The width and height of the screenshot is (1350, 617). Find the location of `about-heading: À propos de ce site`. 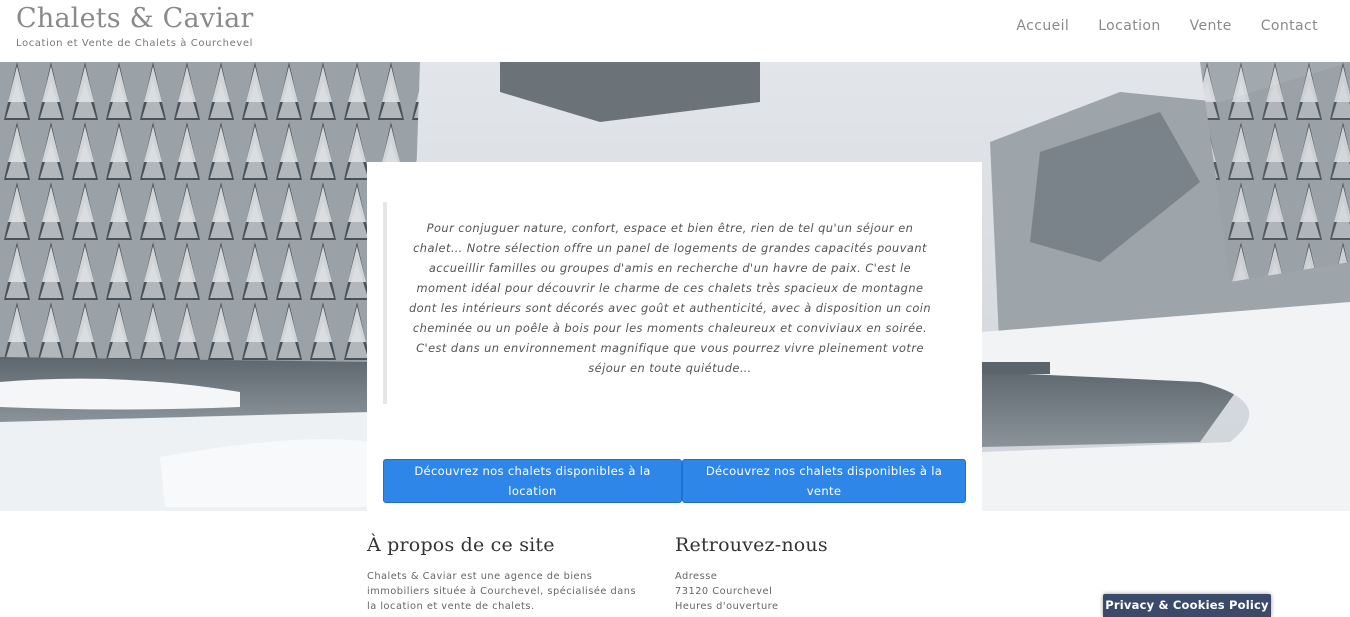

about-heading: À propos de ce site is located at coordinates (461, 545).